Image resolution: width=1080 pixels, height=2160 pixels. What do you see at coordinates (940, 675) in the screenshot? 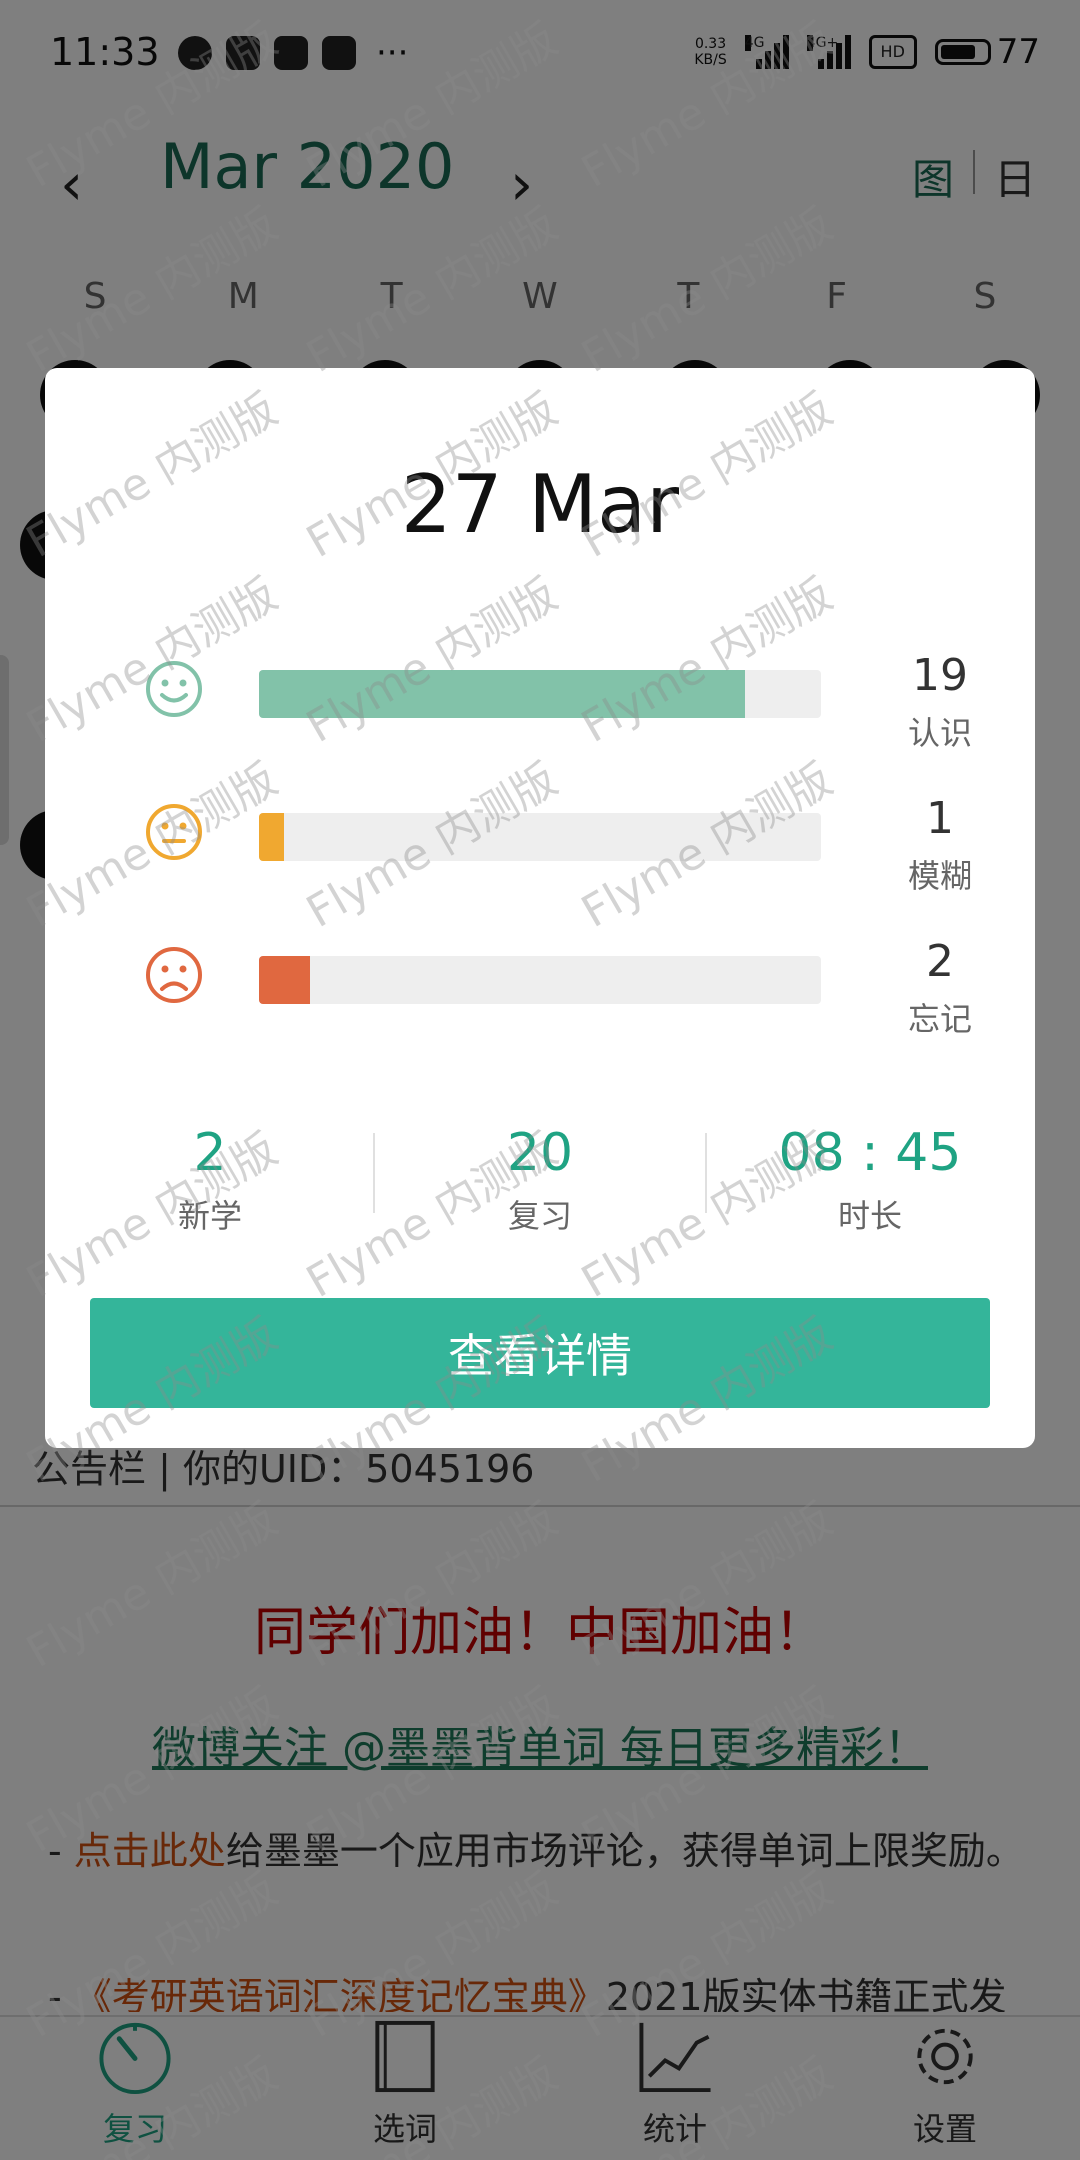
I see `row-count: 19` at bounding box center [940, 675].